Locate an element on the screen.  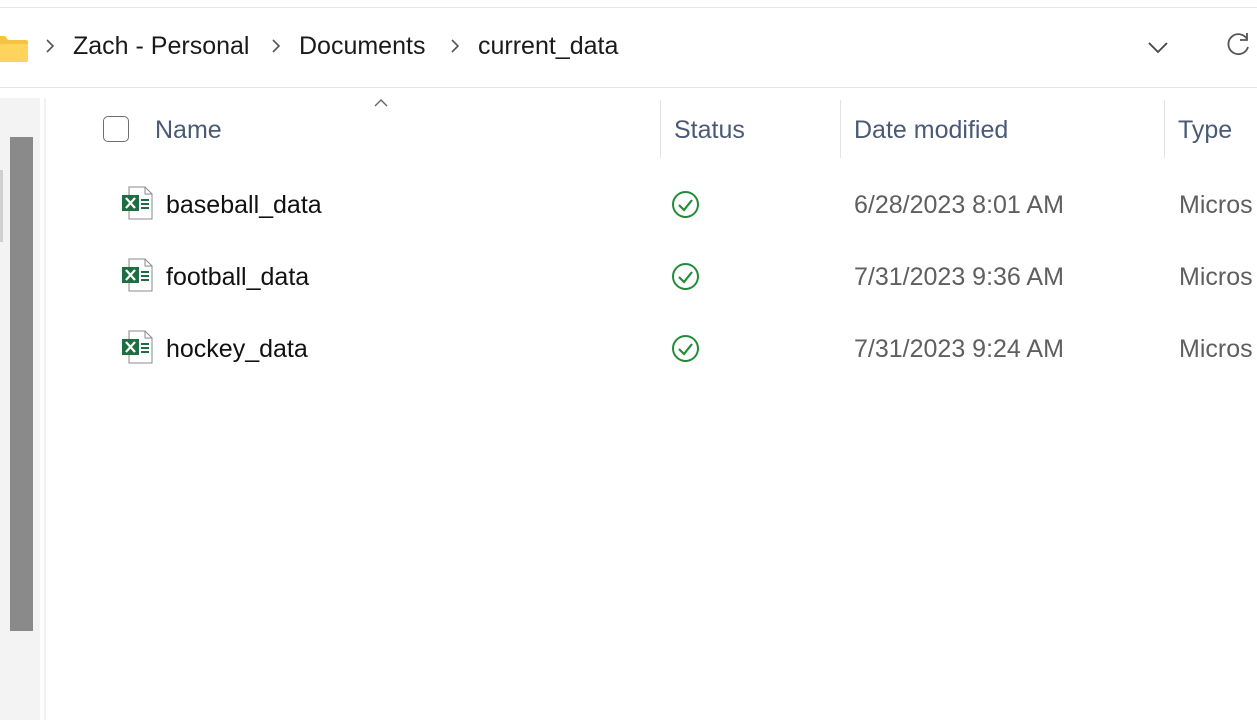
address-bar: Zach - Personal Documents current_data is located at coordinates (628, 48).